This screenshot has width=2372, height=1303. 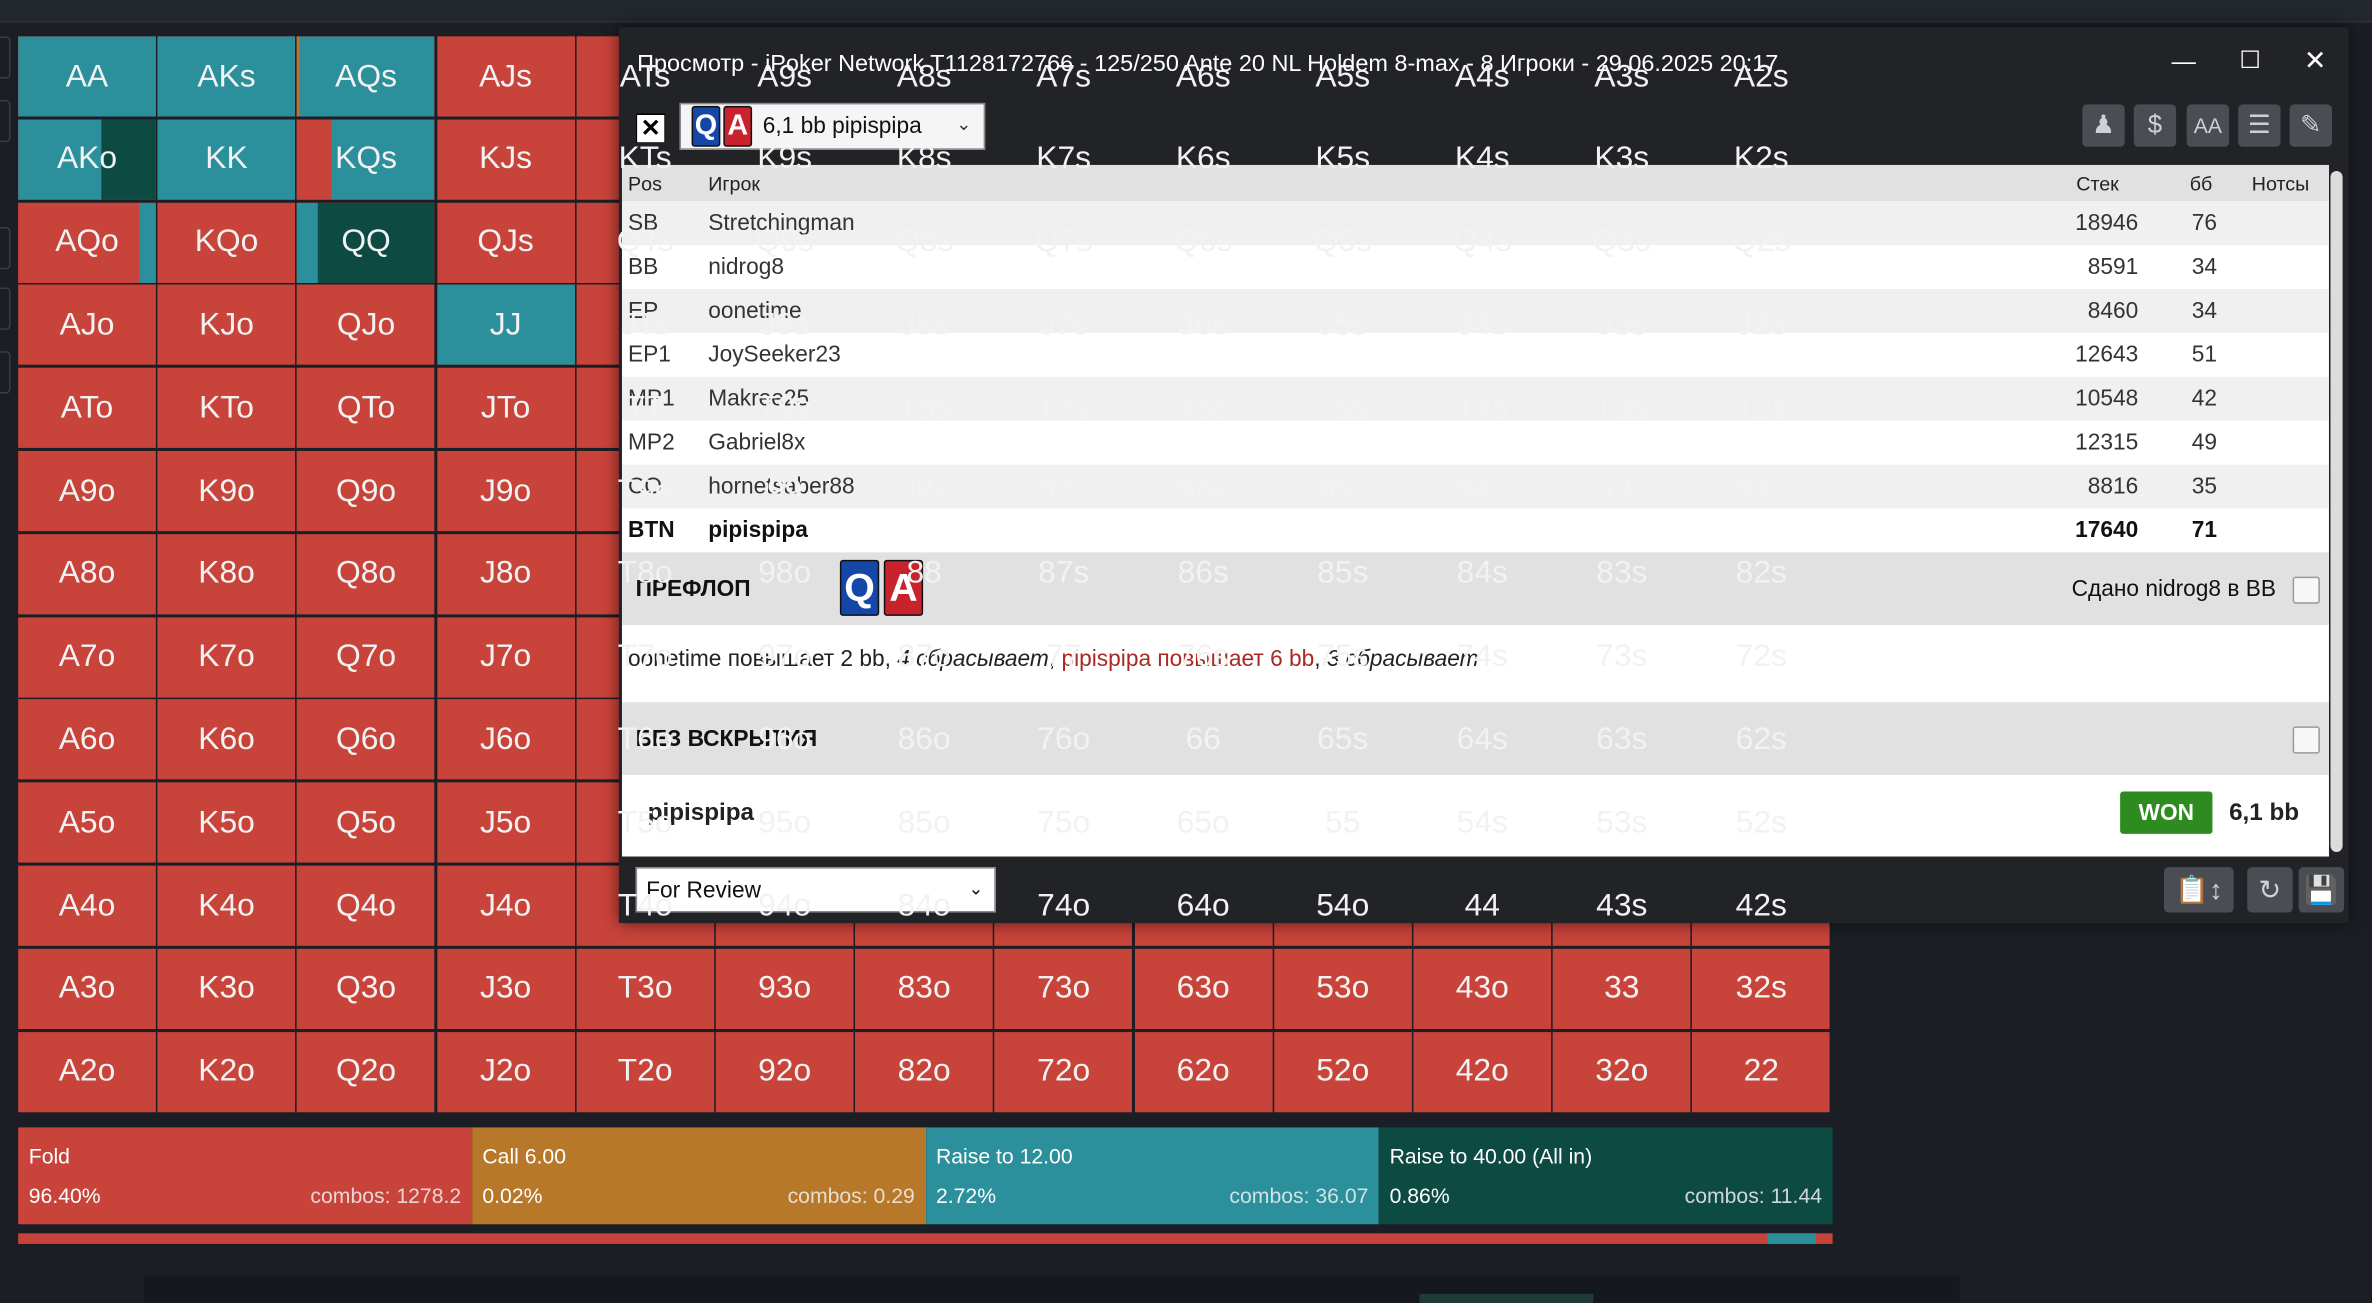 What do you see at coordinates (87, 491) in the screenshot?
I see `hand-cell: A9o` at bounding box center [87, 491].